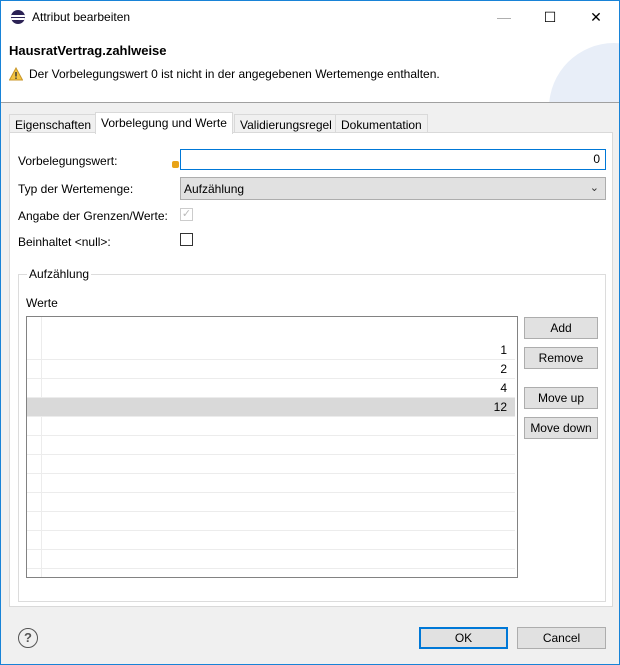 This screenshot has height=665, width=620. What do you see at coordinates (561, 638) in the screenshot?
I see `cancel-button: Cancel` at bounding box center [561, 638].